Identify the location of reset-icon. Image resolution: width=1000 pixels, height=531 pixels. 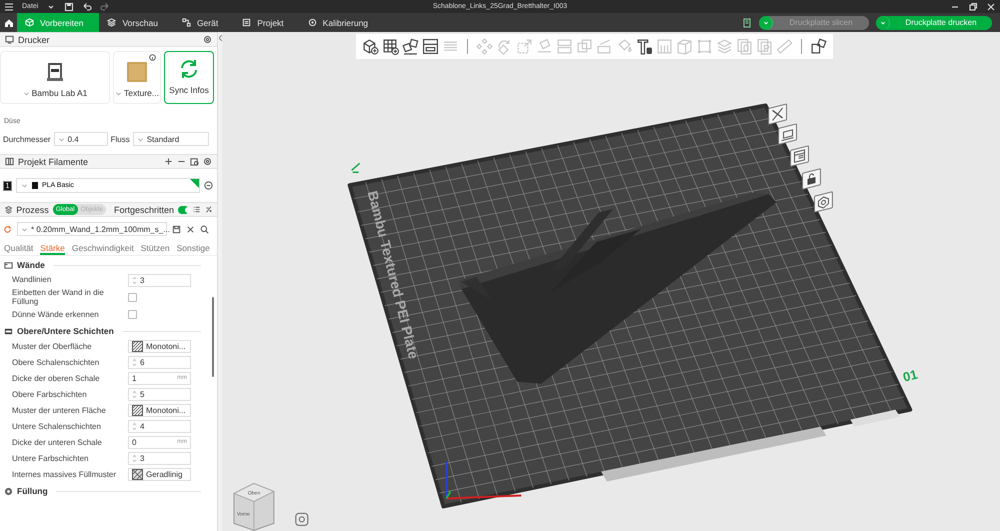
(7, 229).